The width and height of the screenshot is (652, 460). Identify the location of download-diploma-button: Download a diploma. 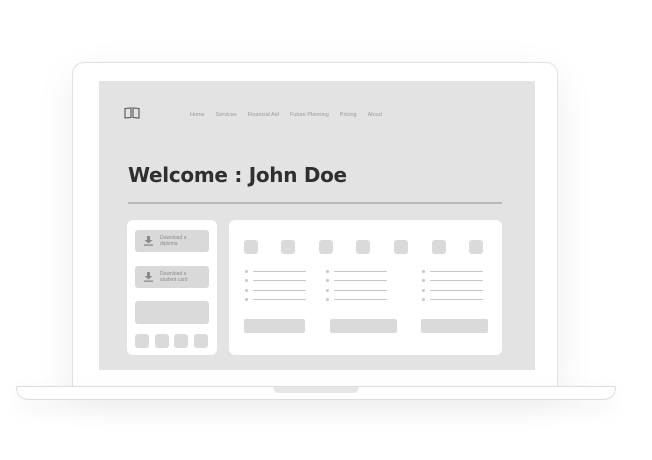
(172, 241).